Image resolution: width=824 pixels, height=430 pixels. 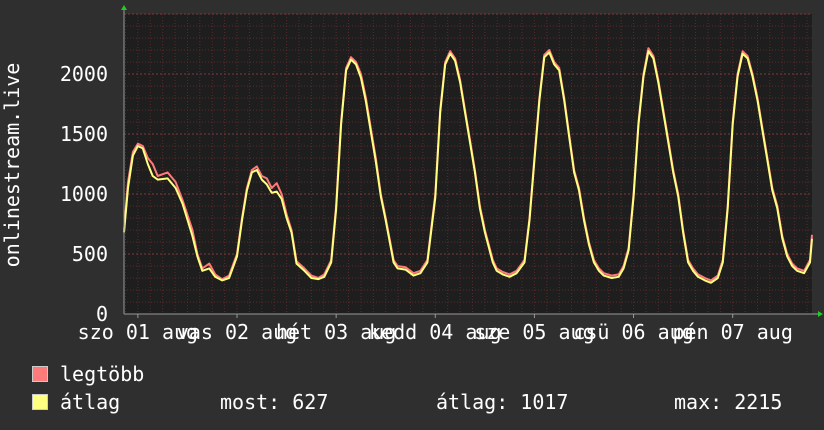 I want to click on legend-label-avg: átlag, so click(x=90, y=402).